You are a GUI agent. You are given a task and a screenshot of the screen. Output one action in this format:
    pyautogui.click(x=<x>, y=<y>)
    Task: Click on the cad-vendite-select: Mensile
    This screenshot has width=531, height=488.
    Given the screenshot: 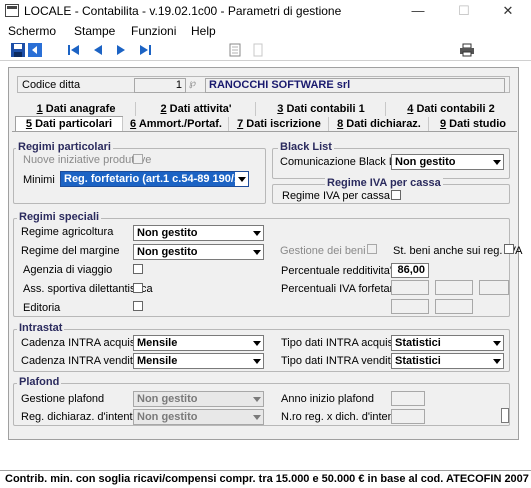 What is the action you would take?
    pyautogui.click(x=198, y=361)
    